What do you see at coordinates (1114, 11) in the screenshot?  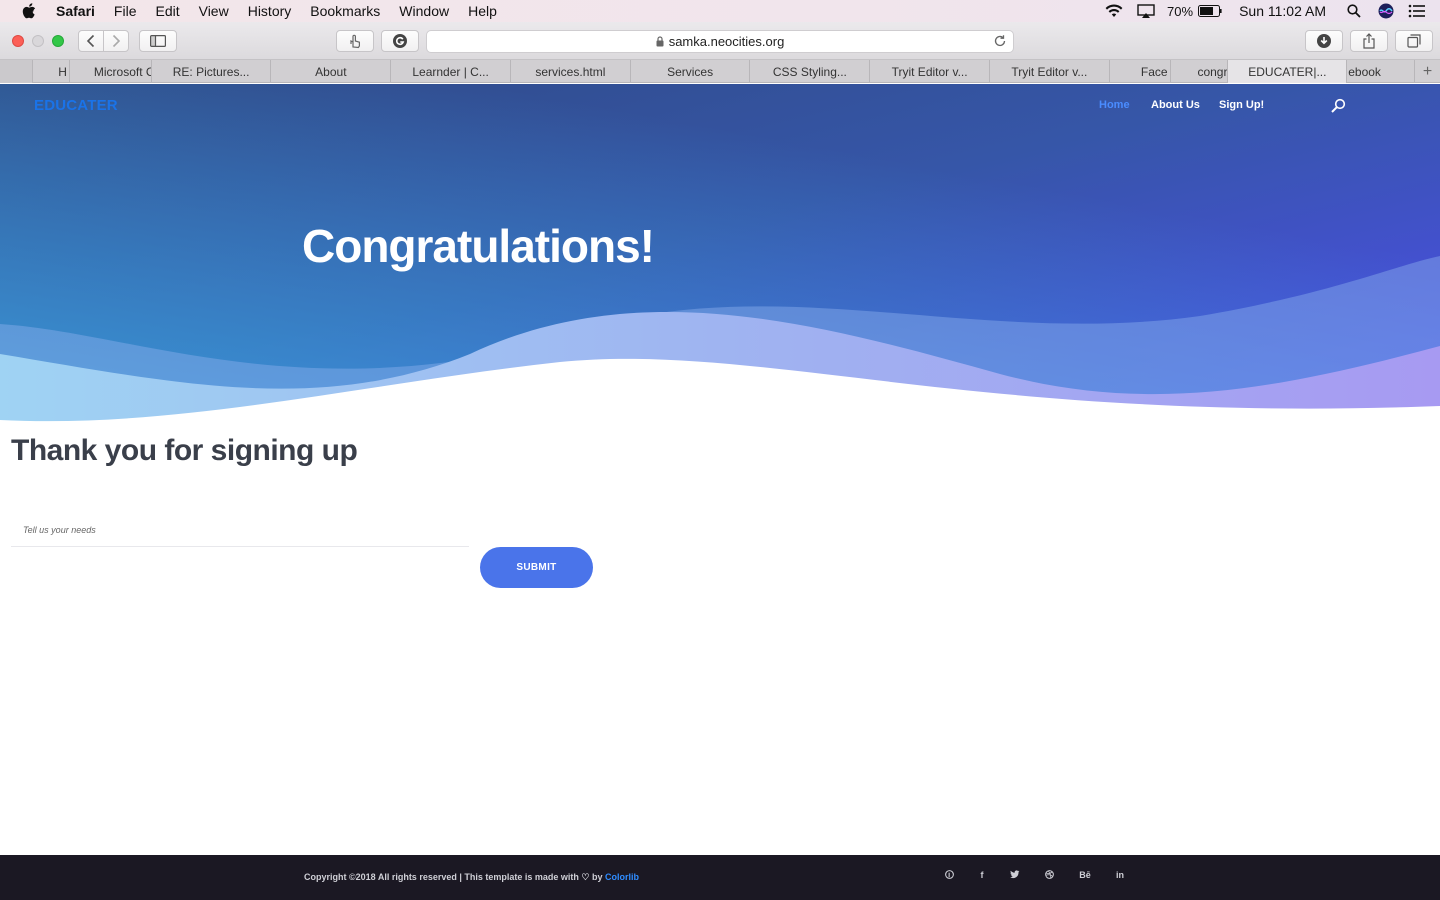 I see `wifi-icon` at bounding box center [1114, 11].